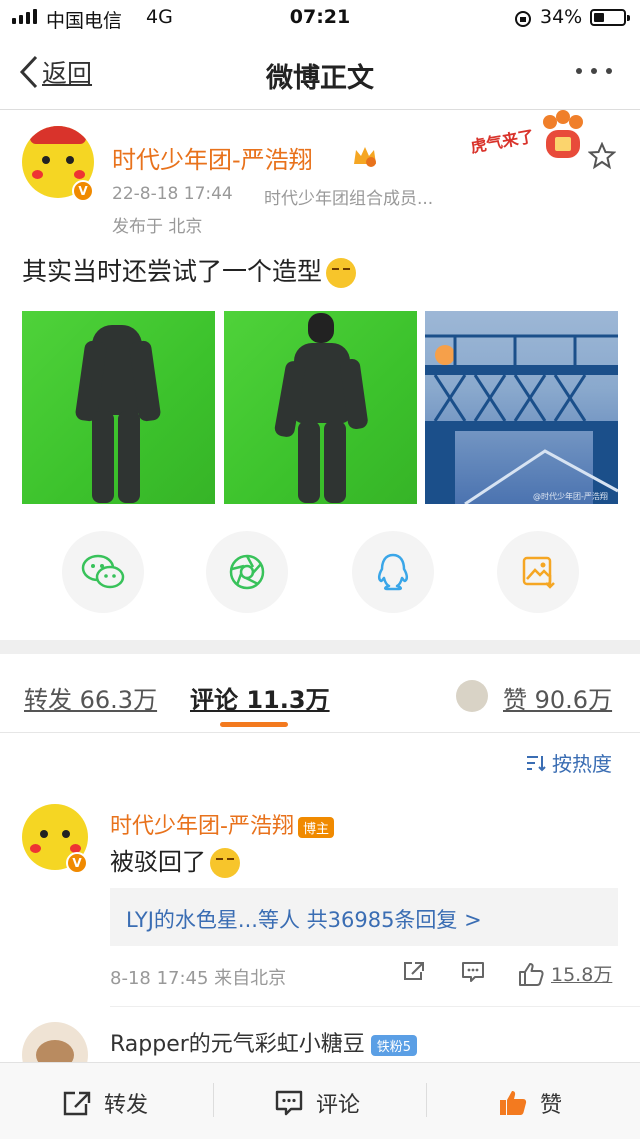 The image size is (640, 1139). Describe the element at coordinates (126, 1105) in the screenshot. I see `bottom-repost-label: 转发` at that location.